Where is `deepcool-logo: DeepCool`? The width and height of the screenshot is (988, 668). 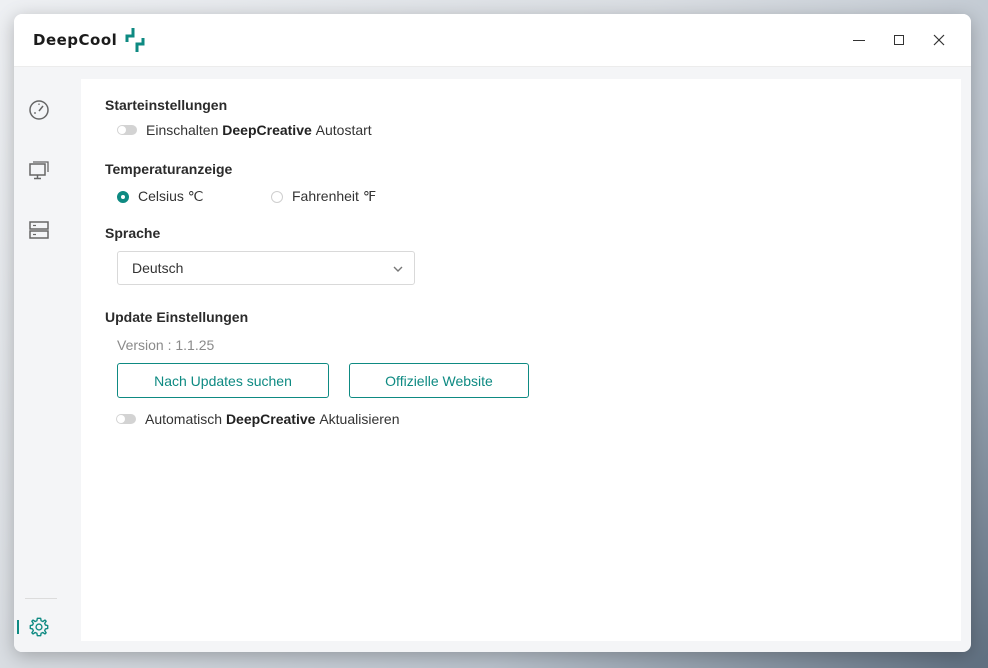 deepcool-logo: DeepCool is located at coordinates (89, 40).